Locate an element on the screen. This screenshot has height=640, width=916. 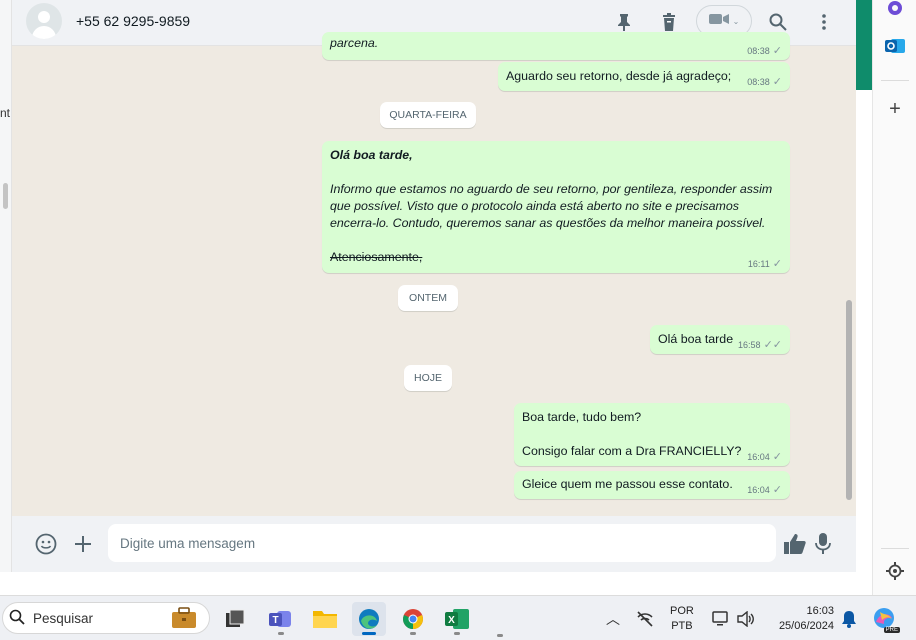
chrome-icon is located at coordinates (413, 619).